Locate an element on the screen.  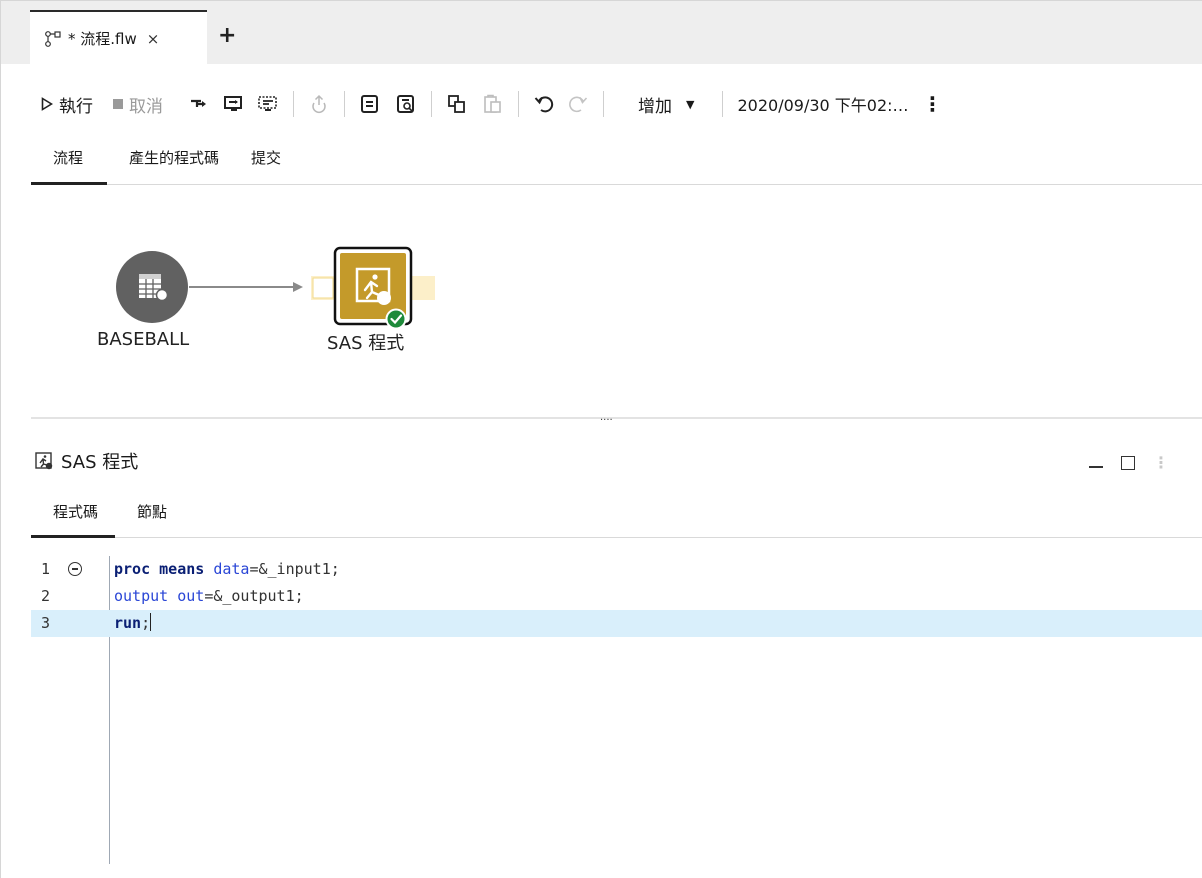
upload-button is located at coordinates (319, 104).